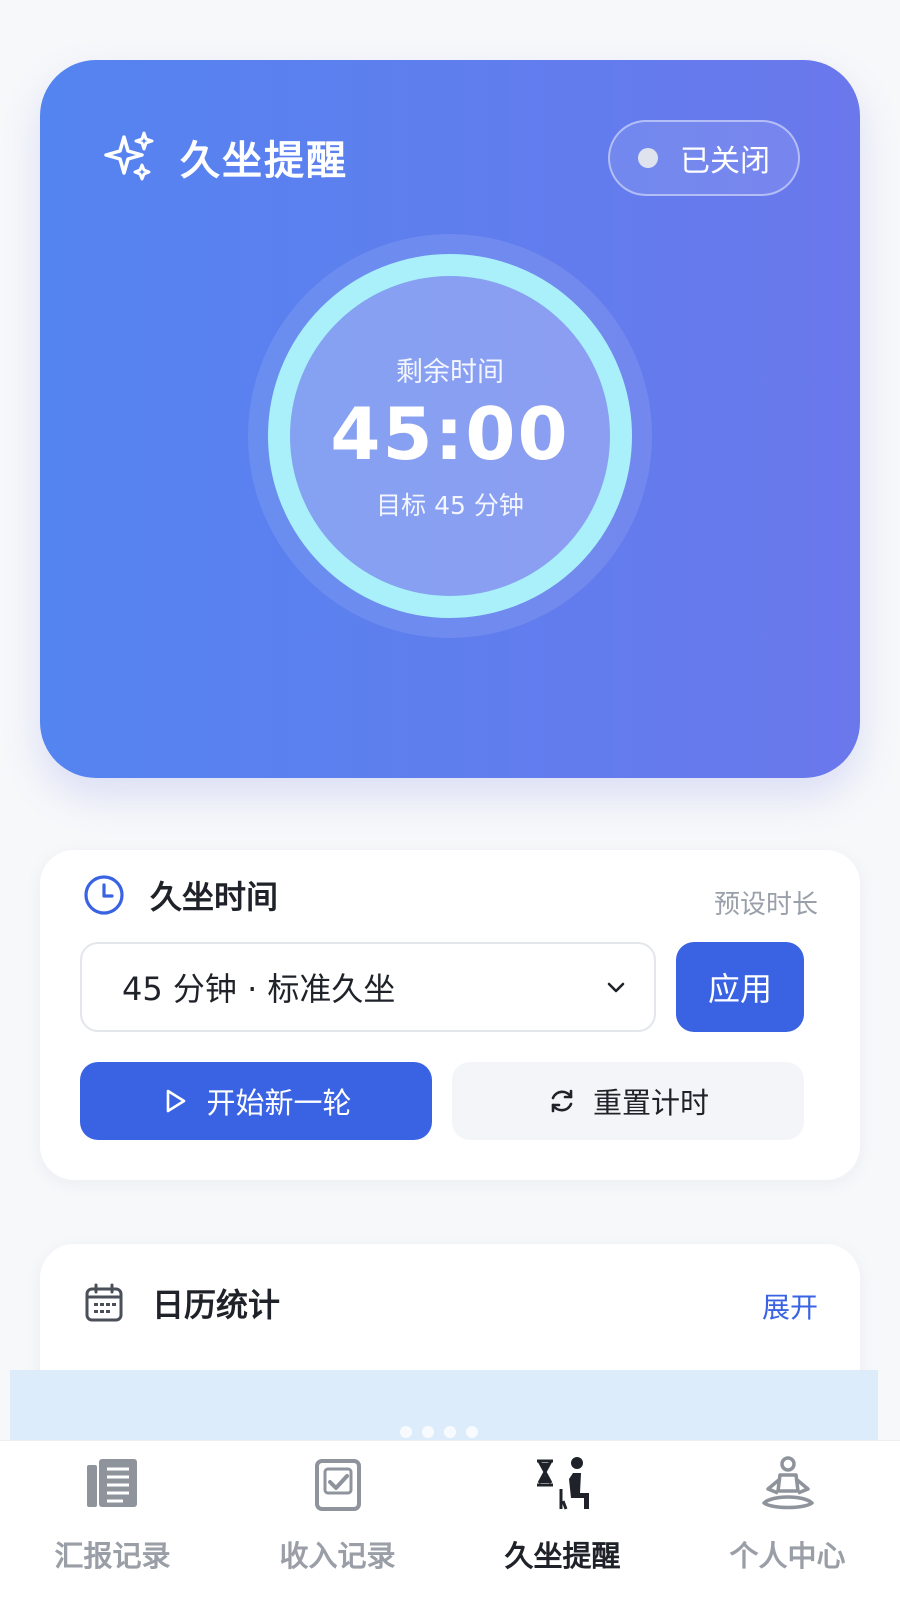 This screenshot has height=1600, width=900. I want to click on card-title: 久坐时间, so click(214, 897).